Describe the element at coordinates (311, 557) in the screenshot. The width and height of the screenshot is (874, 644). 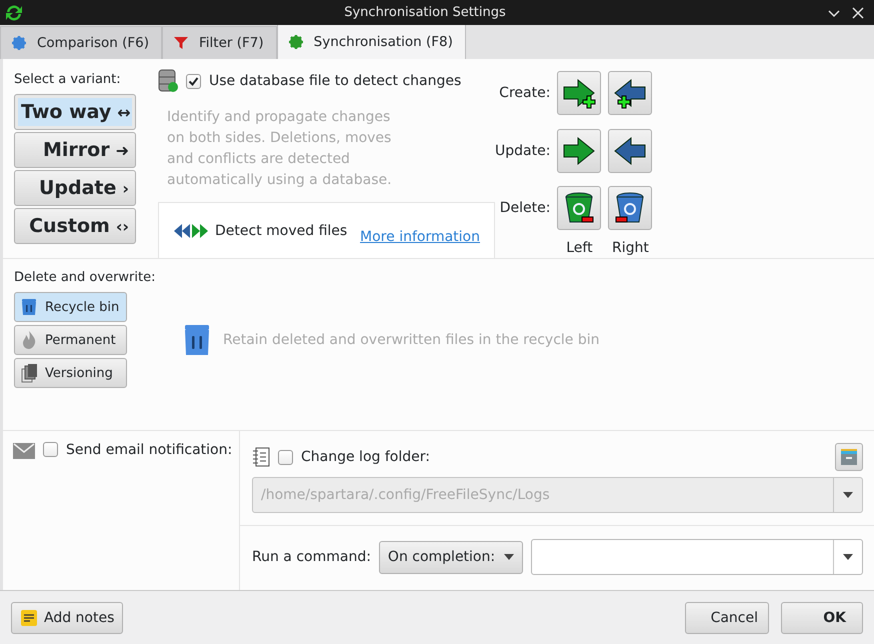
I see `command-label: Run a command:` at that location.